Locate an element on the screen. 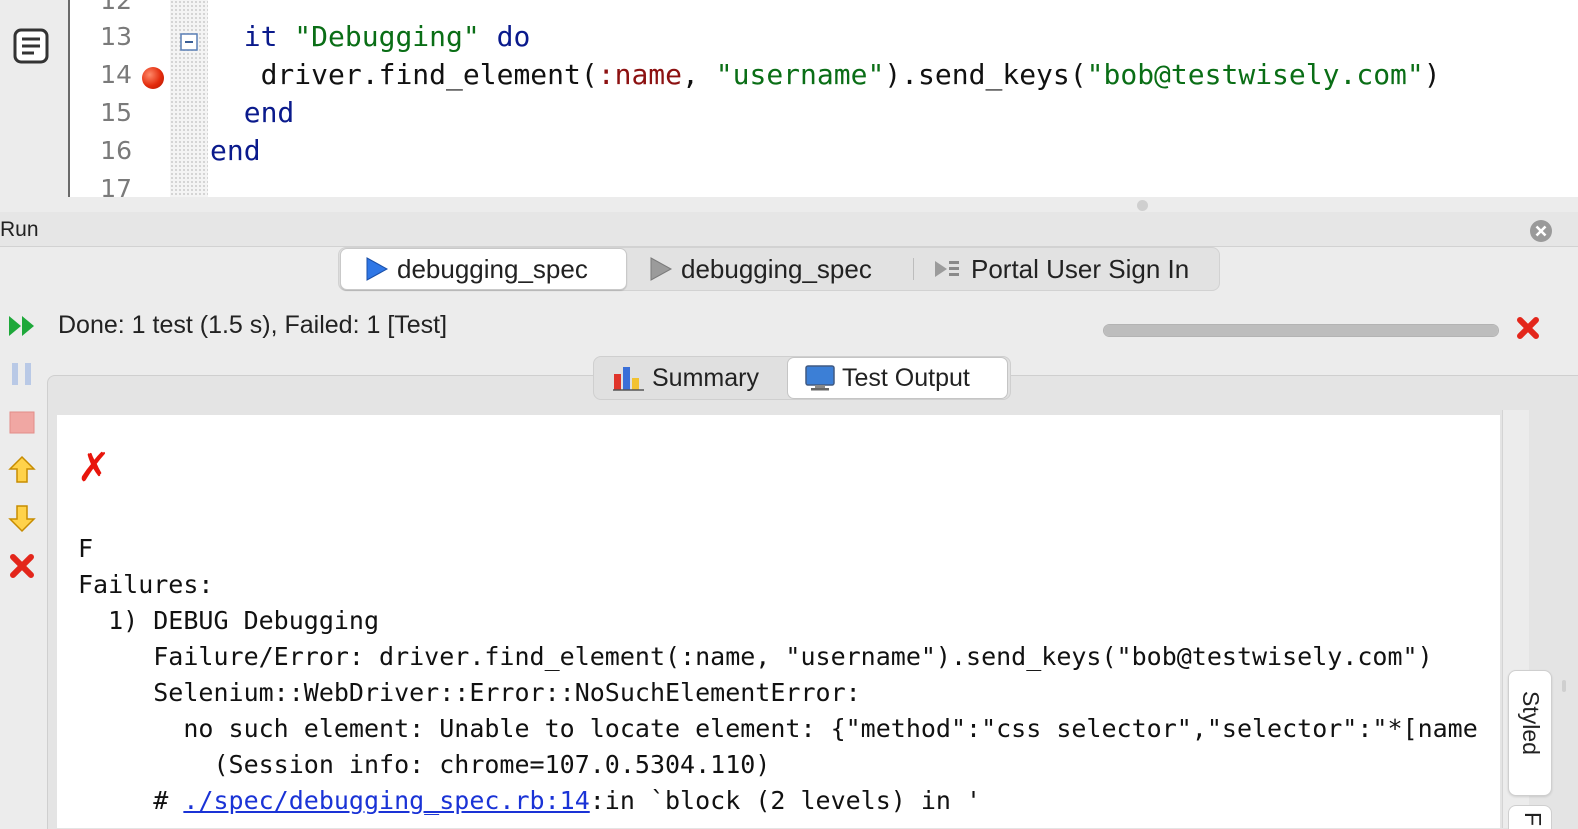 The image size is (1578, 829). monitor-icon is located at coordinates (820, 378).